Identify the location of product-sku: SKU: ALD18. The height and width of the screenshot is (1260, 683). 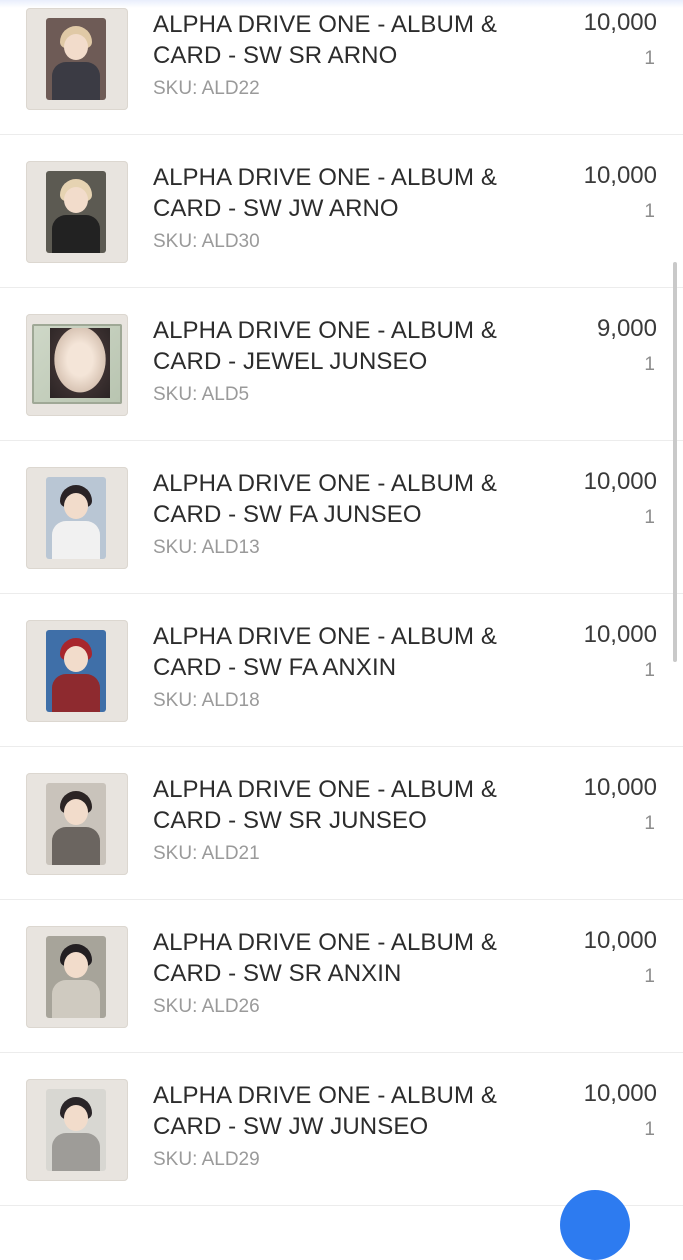
(206, 700).